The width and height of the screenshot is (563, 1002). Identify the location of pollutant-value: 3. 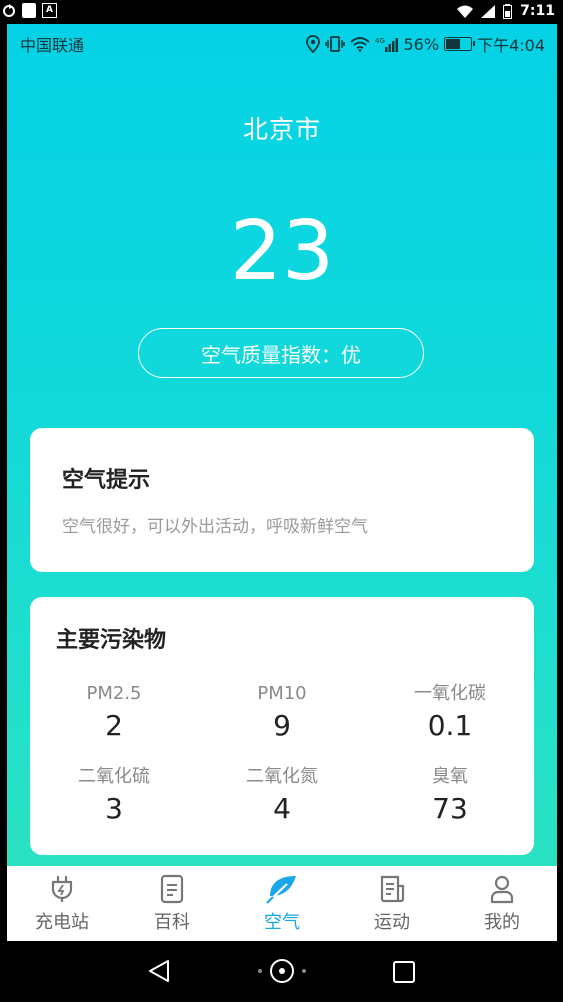
(114, 808).